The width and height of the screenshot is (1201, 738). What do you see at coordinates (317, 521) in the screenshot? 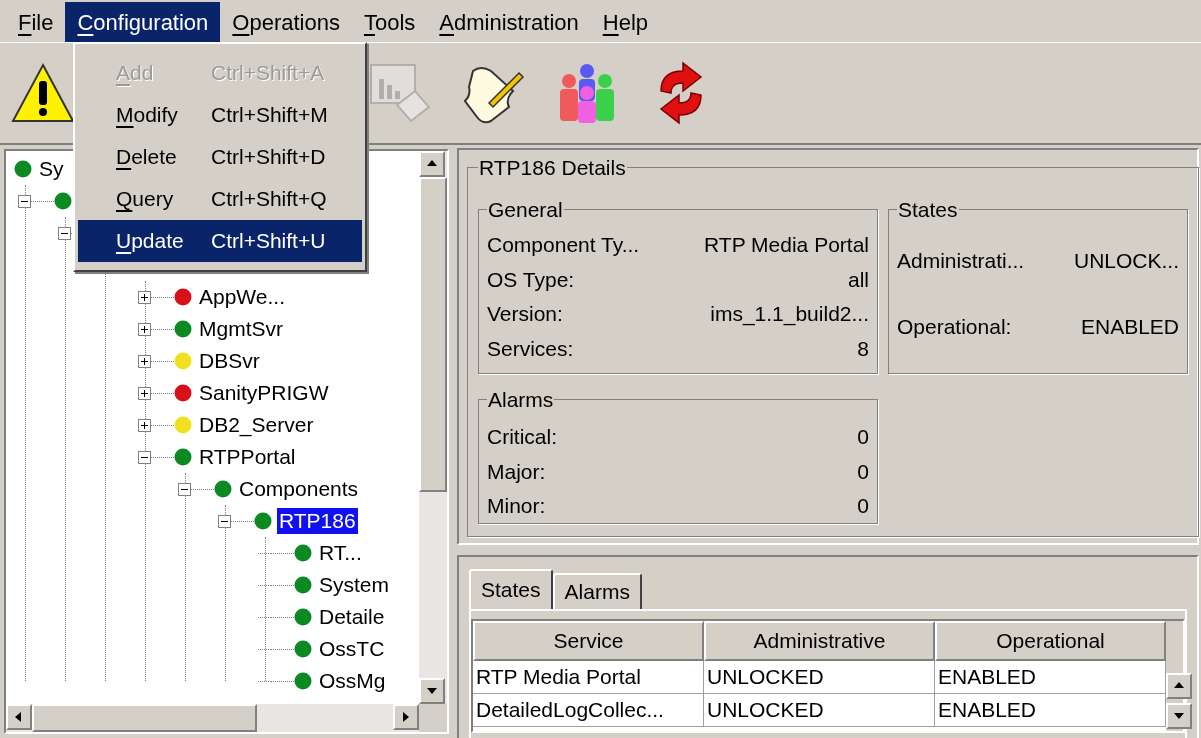
I see `tree-item: RTP186` at bounding box center [317, 521].